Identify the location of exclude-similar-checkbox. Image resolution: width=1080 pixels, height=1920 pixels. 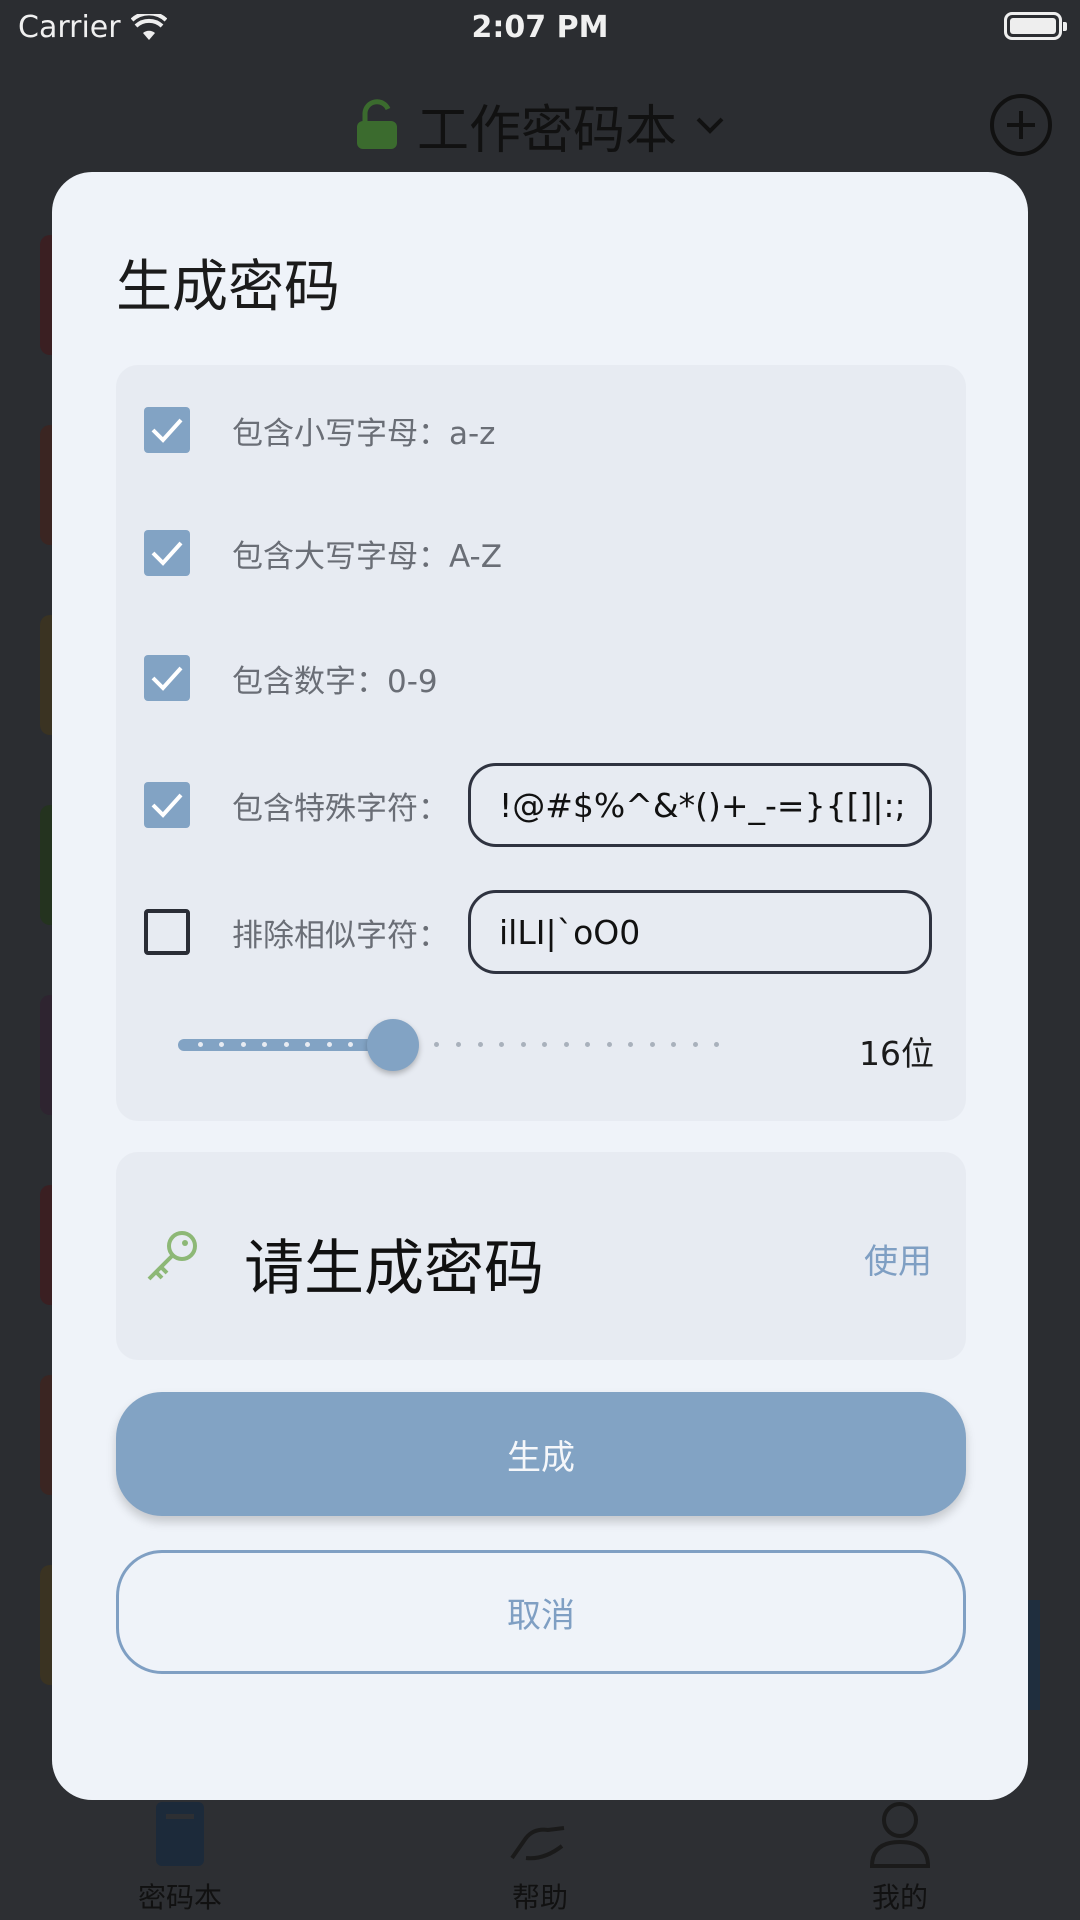
(167, 932).